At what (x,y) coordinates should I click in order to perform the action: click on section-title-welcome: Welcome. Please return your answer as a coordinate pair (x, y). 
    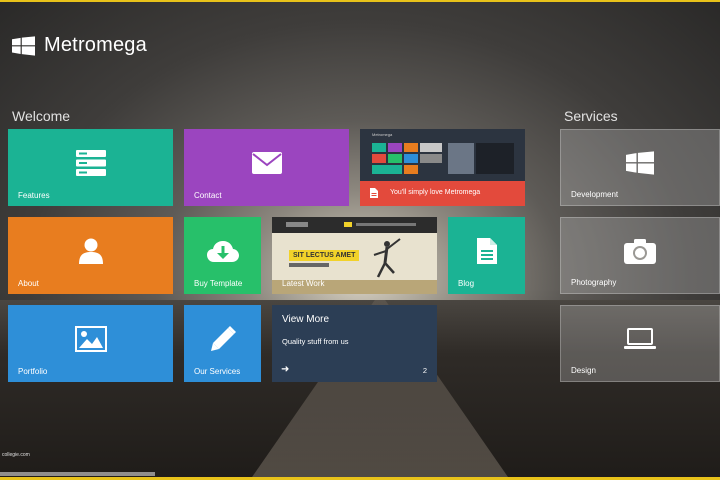
    Looking at the image, I should click on (41, 116).